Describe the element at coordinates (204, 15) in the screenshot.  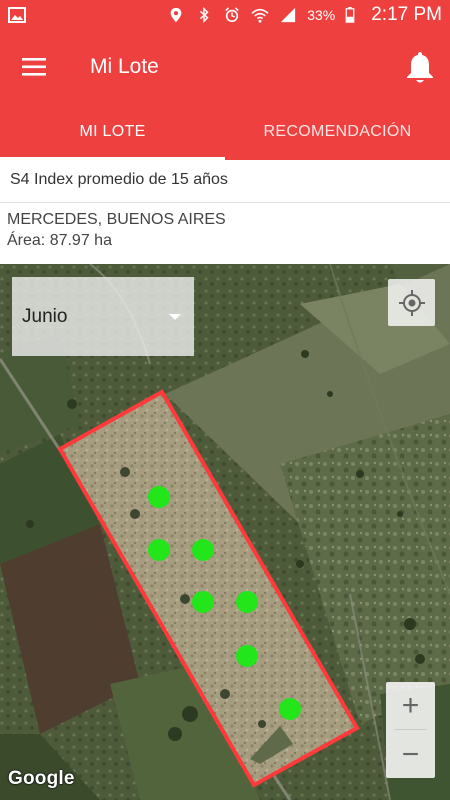
I see `bluetooth-icon` at that location.